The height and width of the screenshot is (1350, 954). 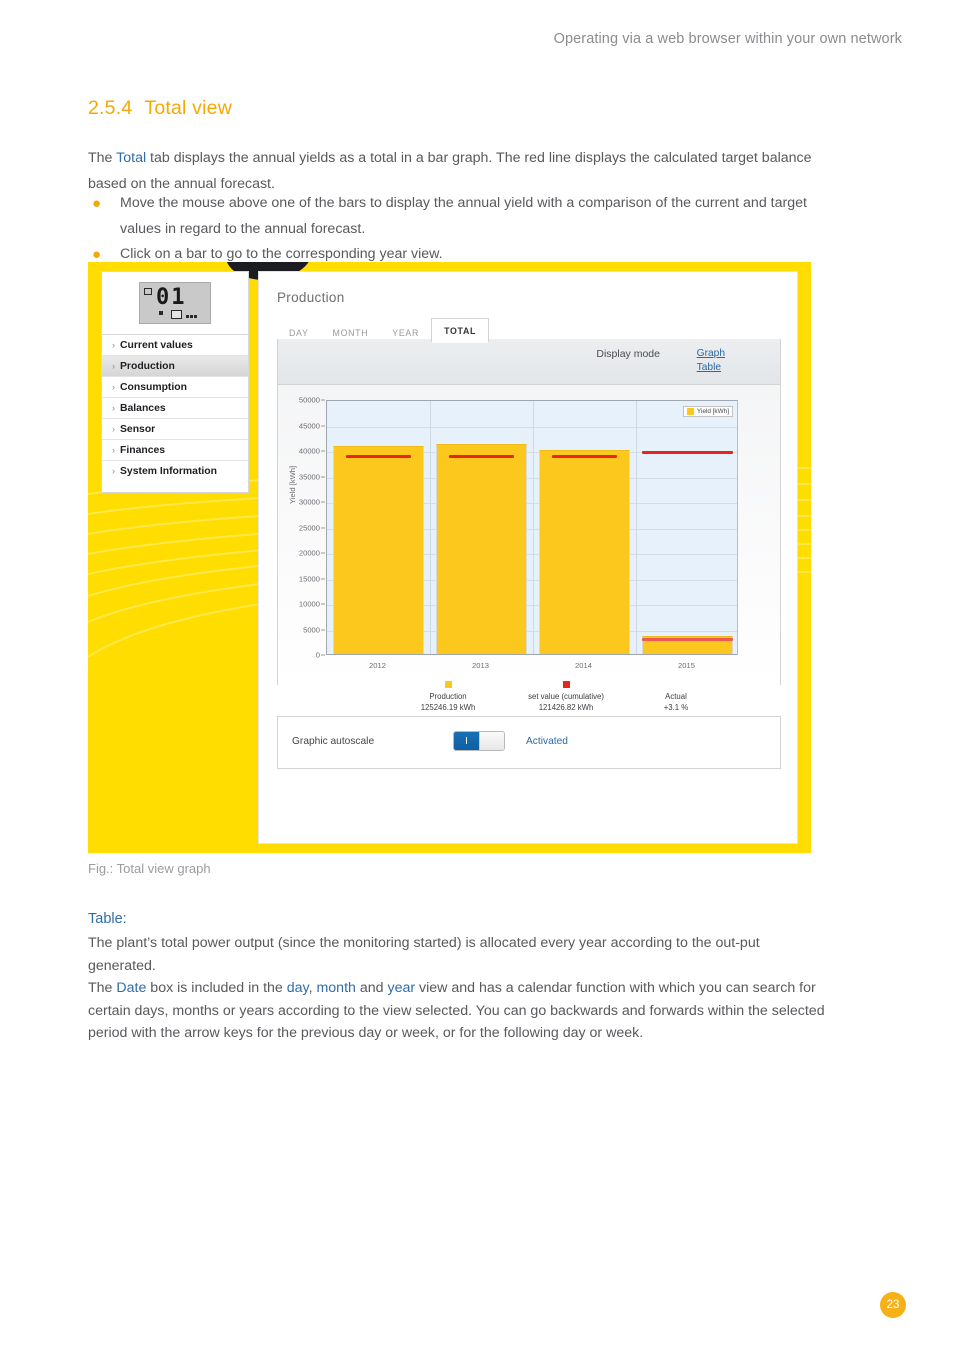 What do you see at coordinates (628, 354) in the screenshot?
I see `display-mode-label: Display mode` at bounding box center [628, 354].